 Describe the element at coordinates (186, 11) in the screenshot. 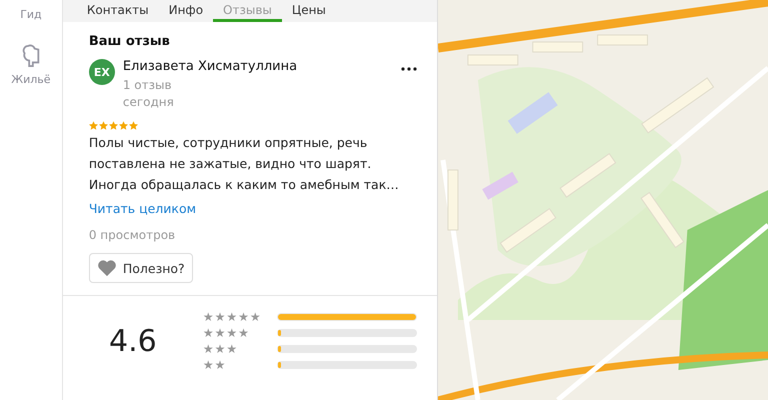

I see `tab: Инфо` at that location.